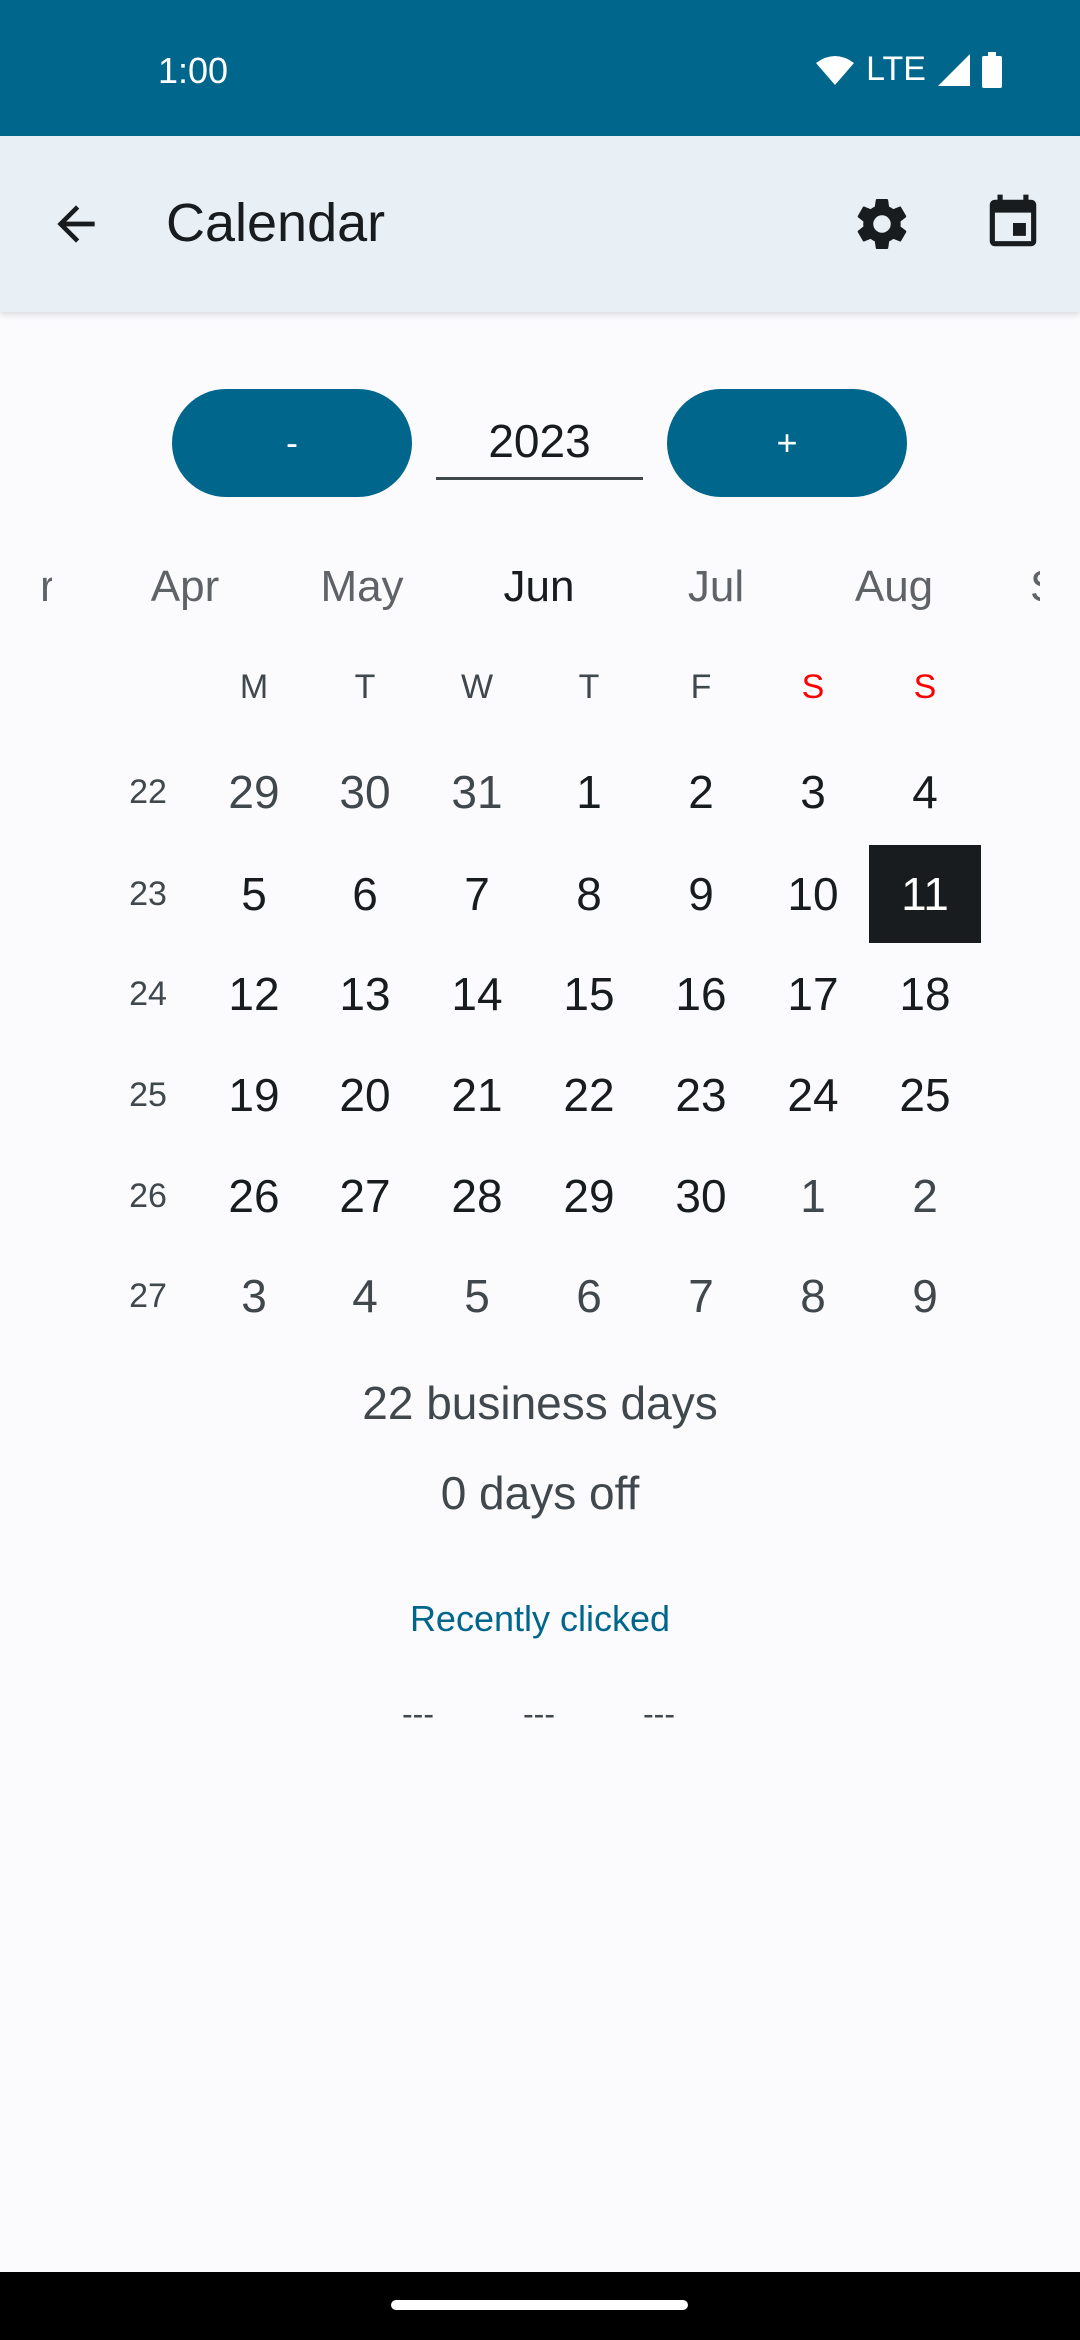 The width and height of the screenshot is (1080, 2340). What do you see at coordinates (148, 1094) in the screenshot?
I see `week-number: 25` at bounding box center [148, 1094].